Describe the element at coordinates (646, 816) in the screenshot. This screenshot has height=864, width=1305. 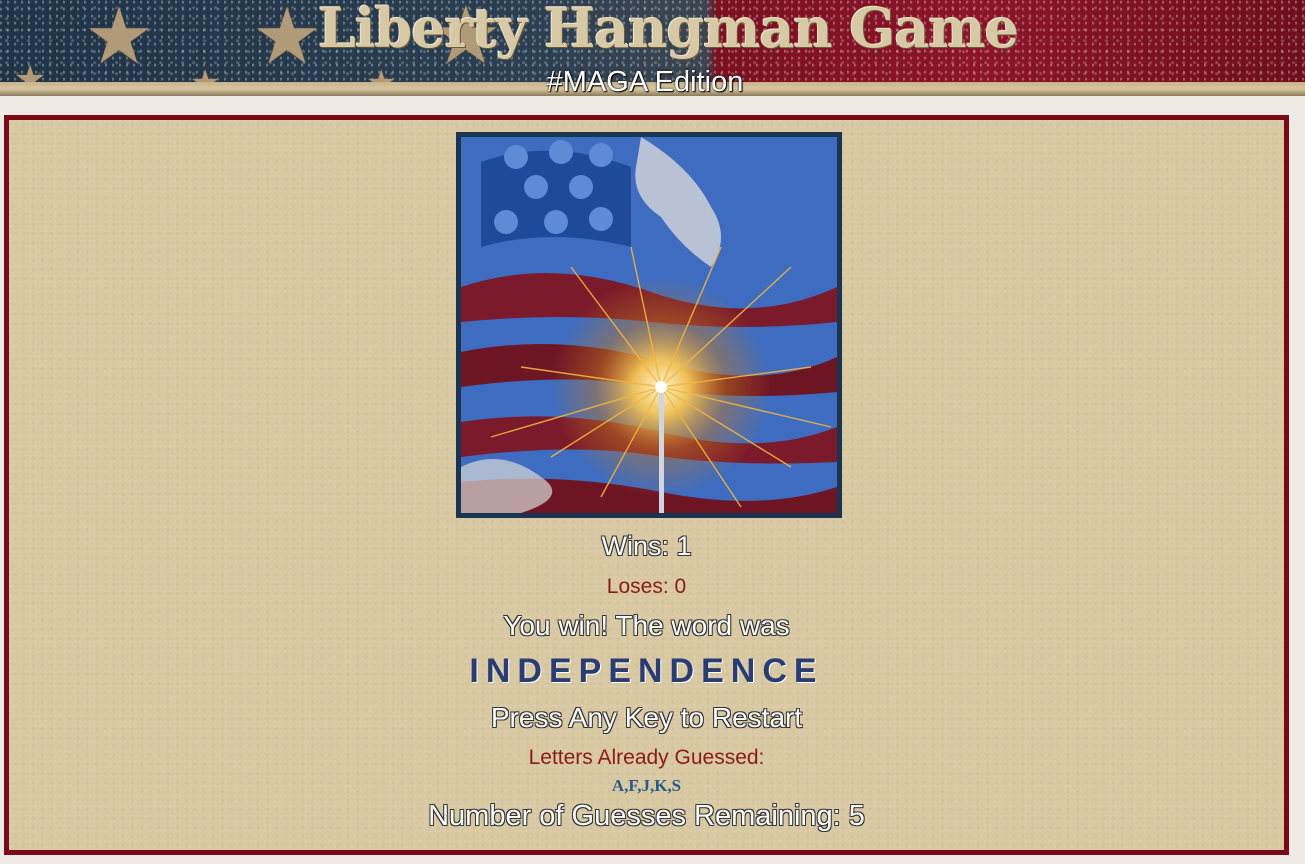
I see `guesses-remaining: Number of Guesses Remaining: 5` at that location.